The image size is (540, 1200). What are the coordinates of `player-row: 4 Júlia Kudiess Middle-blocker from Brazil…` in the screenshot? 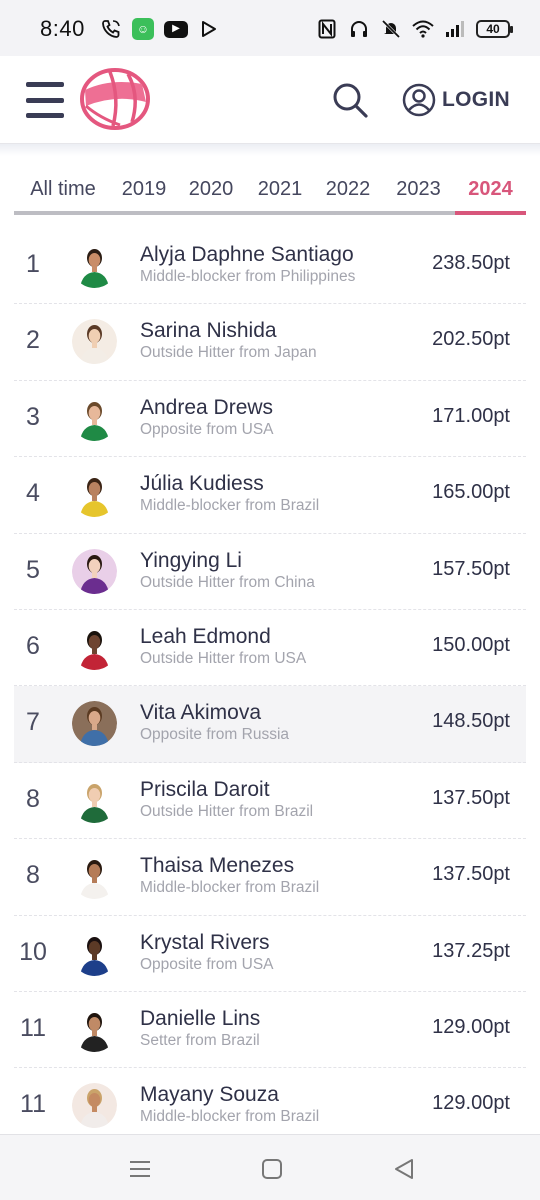 It's located at (270, 495).